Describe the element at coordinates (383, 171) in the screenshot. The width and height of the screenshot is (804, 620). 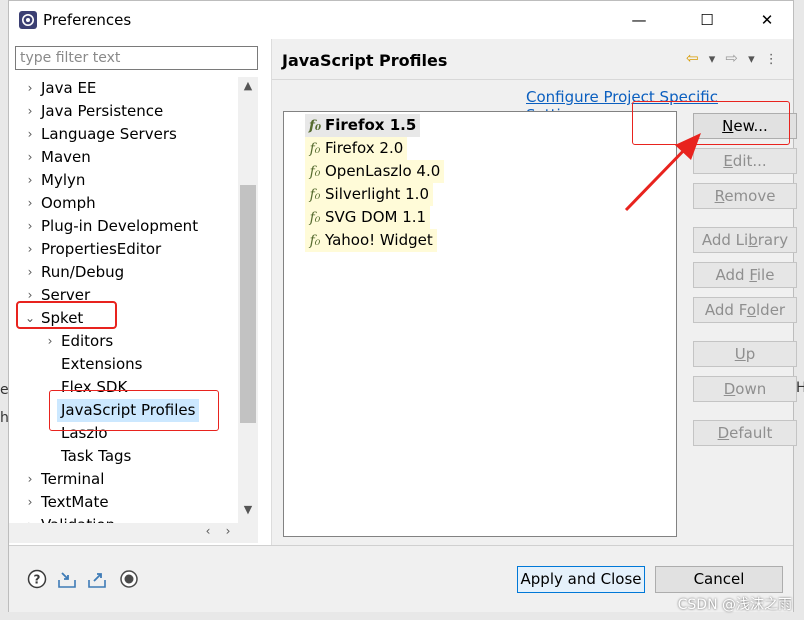
I see `profile-item-label: OpenLaszlo 4.0` at that location.